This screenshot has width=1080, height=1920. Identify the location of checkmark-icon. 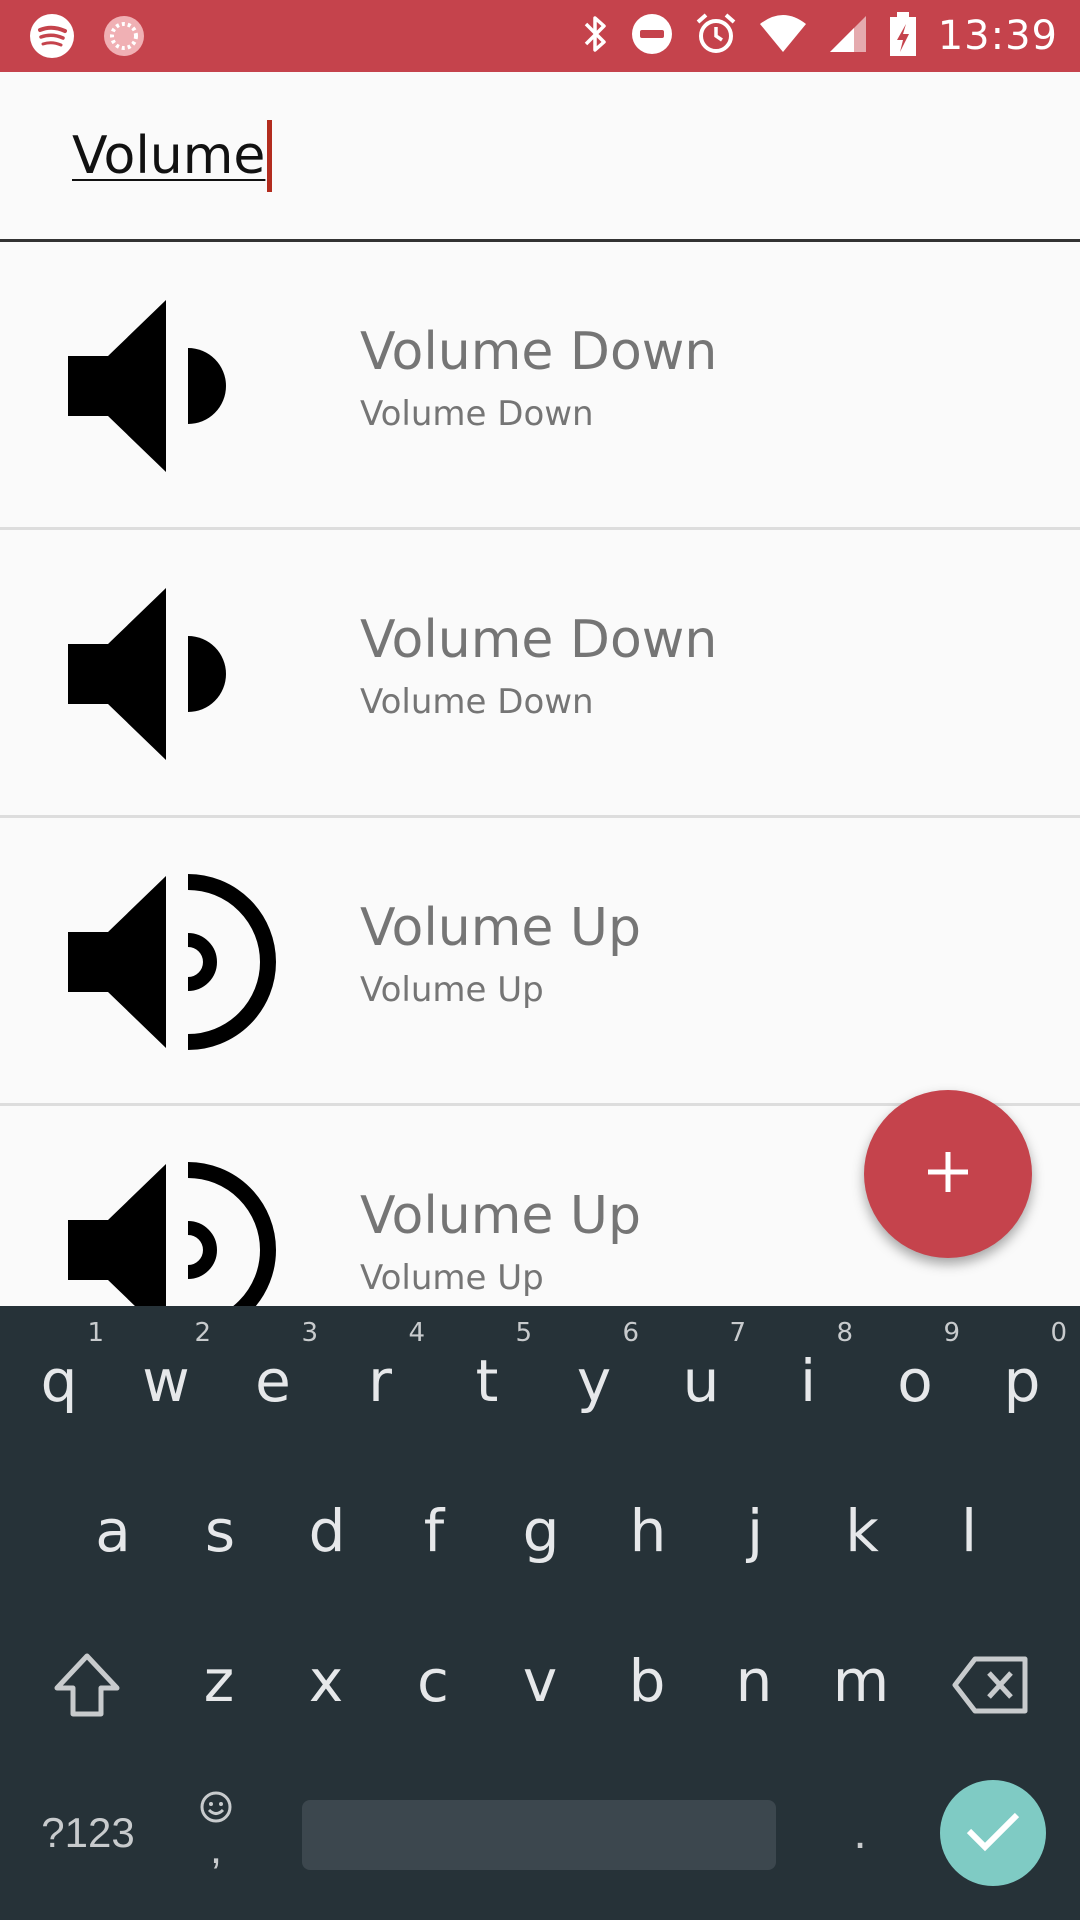
(993, 1833).